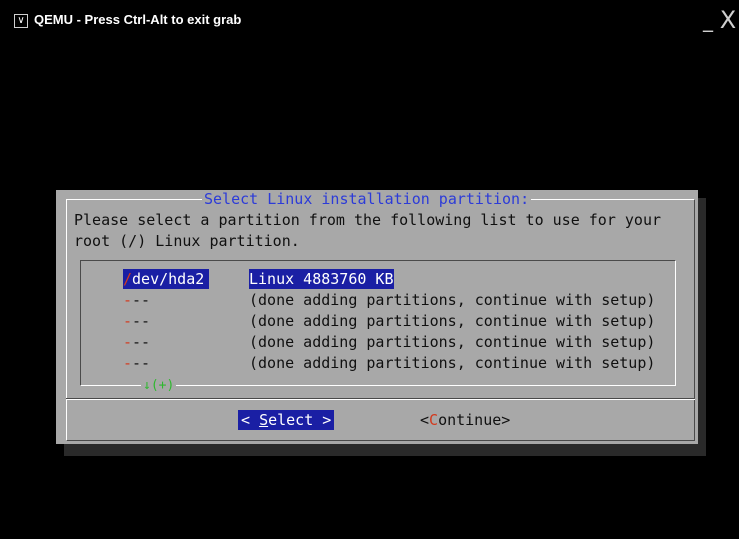  What do you see at coordinates (367, 199) in the screenshot?
I see `dialog-title: Select Linux installation partition:` at bounding box center [367, 199].